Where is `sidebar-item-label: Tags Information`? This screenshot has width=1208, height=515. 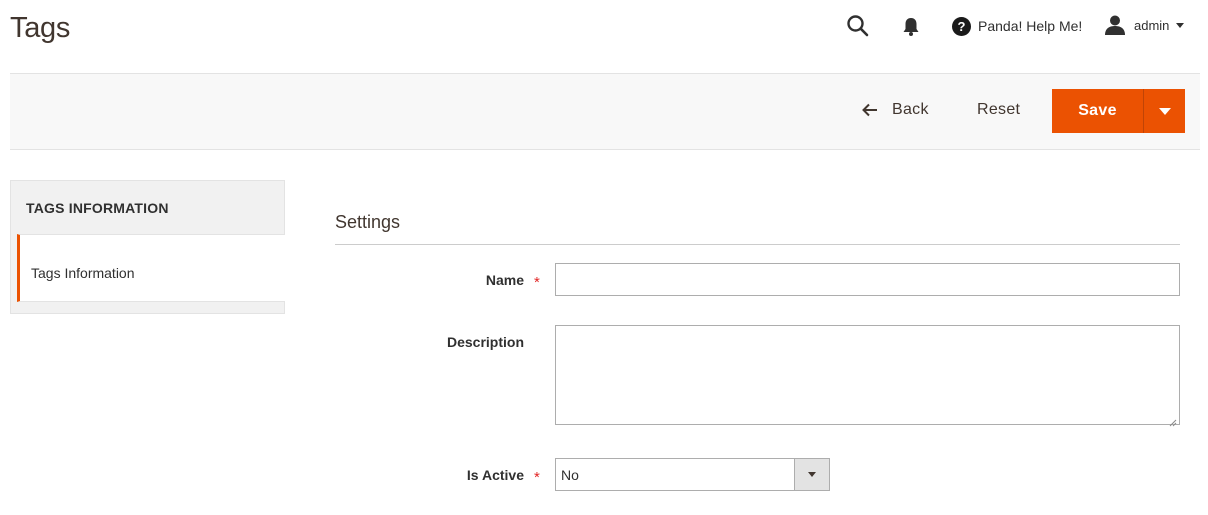
sidebar-item-label: Tags Information is located at coordinates (83, 273).